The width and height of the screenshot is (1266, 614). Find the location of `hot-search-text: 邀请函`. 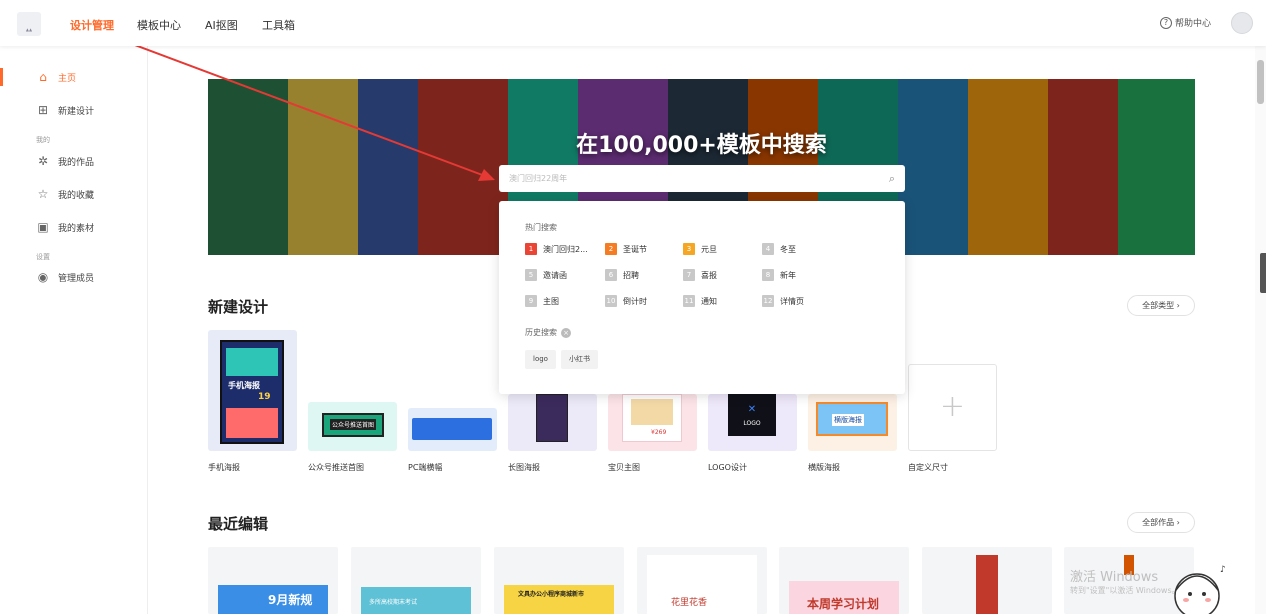

hot-search-text: 邀请函 is located at coordinates (555, 275).